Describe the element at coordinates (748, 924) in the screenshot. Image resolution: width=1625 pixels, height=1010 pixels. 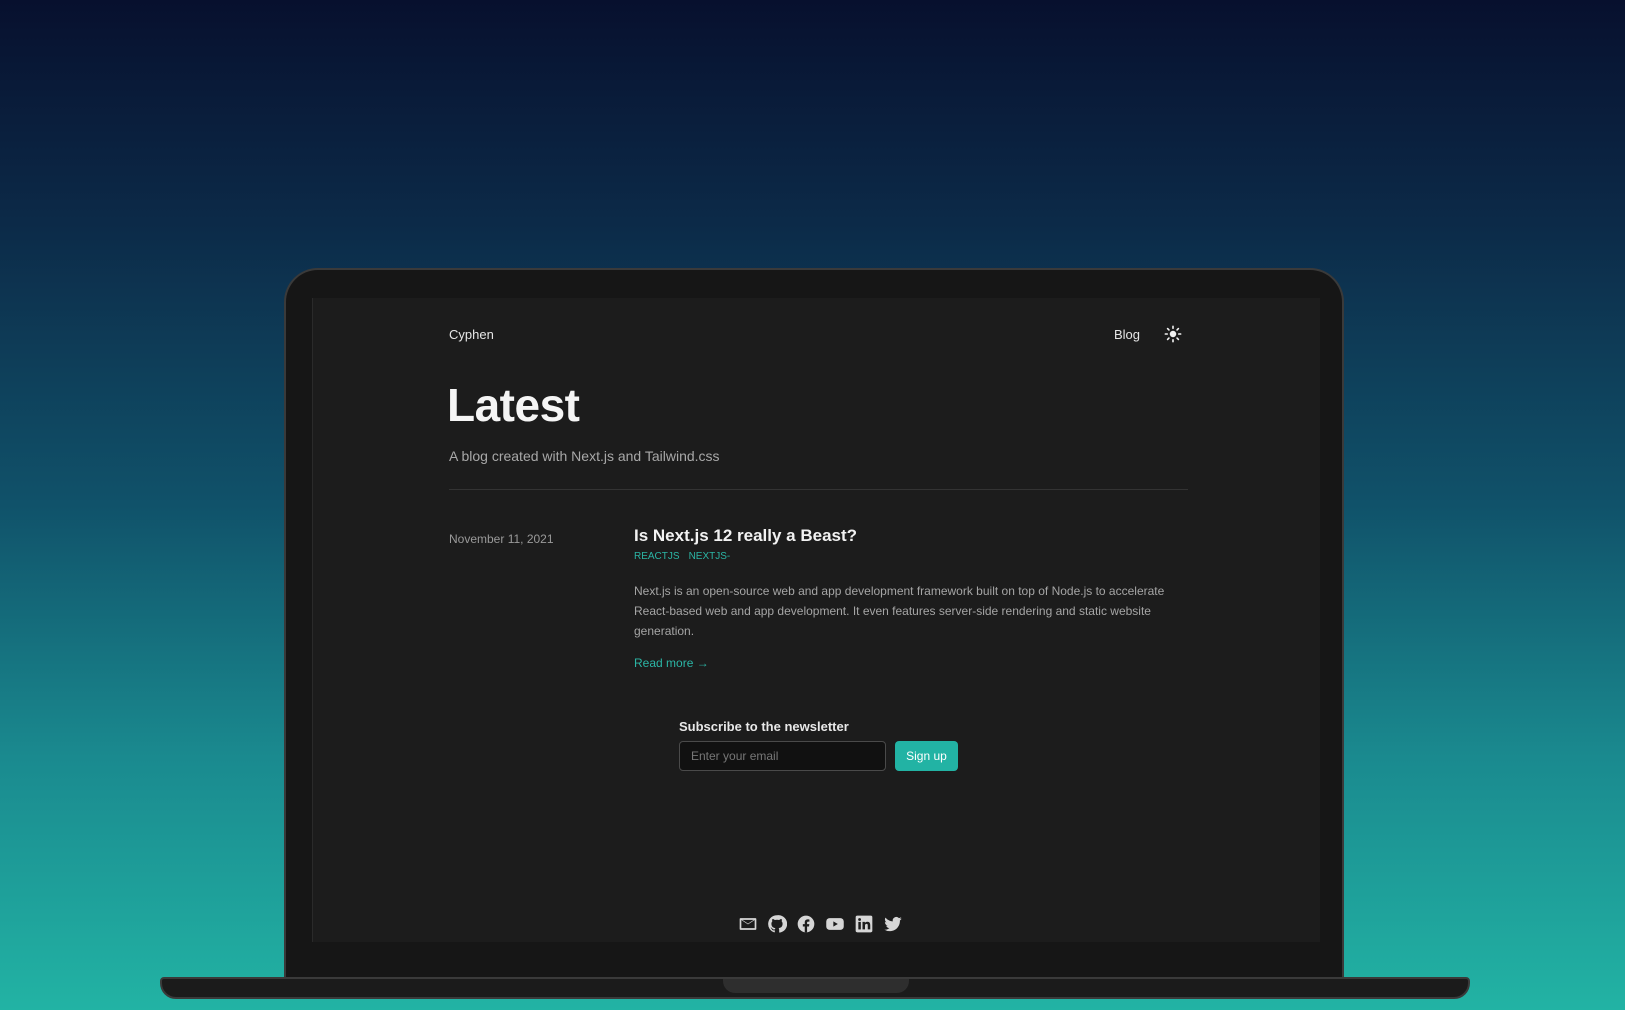
I see `mail-icon` at that location.